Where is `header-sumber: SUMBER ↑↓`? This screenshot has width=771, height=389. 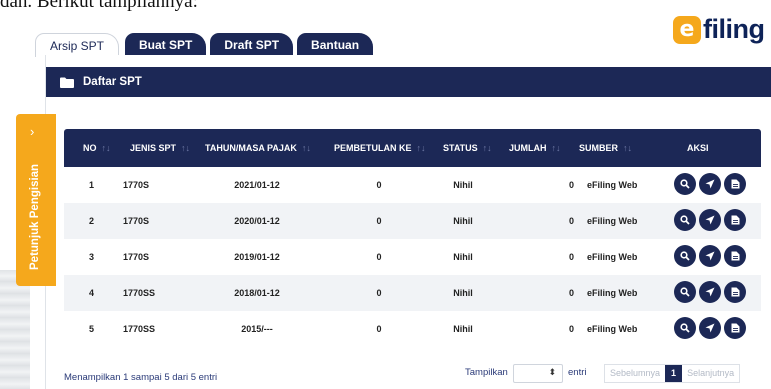
header-sumber: SUMBER ↑↓ is located at coordinates (605, 148).